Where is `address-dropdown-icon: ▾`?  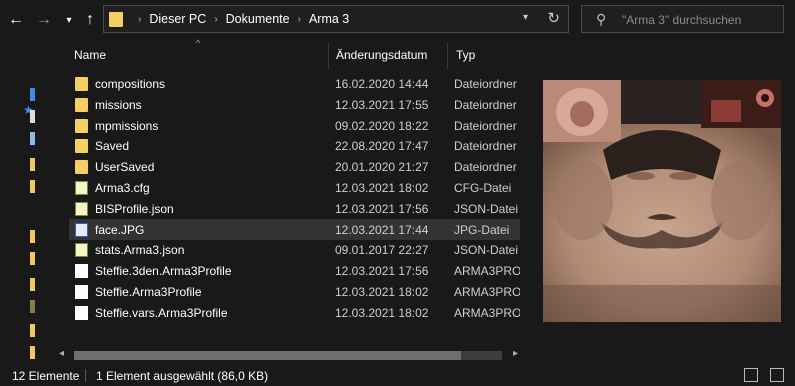
address-dropdown-icon: ▾ is located at coordinates (525, 17).